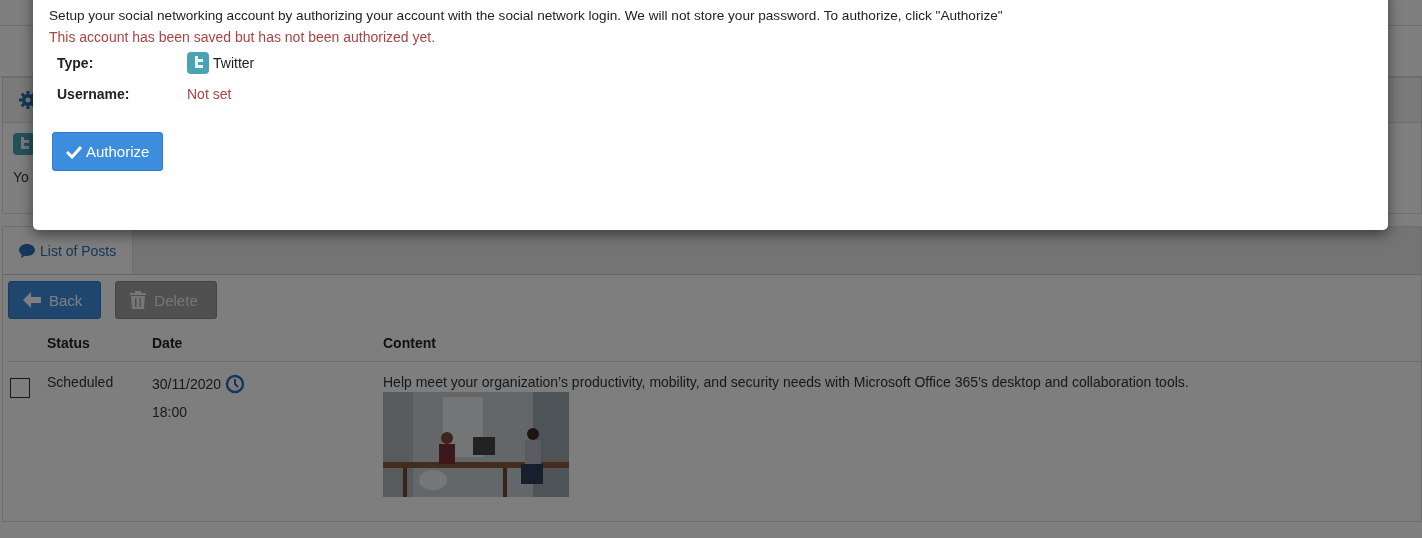 The image size is (1422, 538). I want to click on clock-icon, so click(235, 384).